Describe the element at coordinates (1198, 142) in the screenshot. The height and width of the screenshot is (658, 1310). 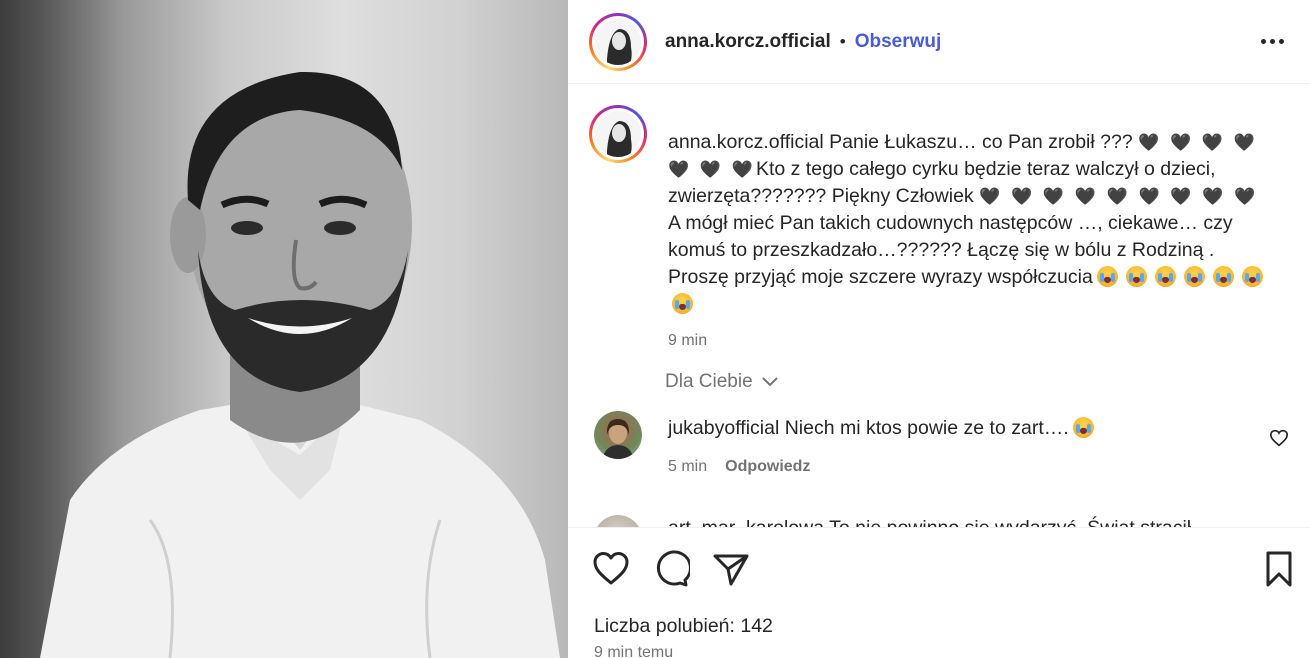
I see `black-heart-emojis: 🖤 🖤 🖤 🖤` at that location.